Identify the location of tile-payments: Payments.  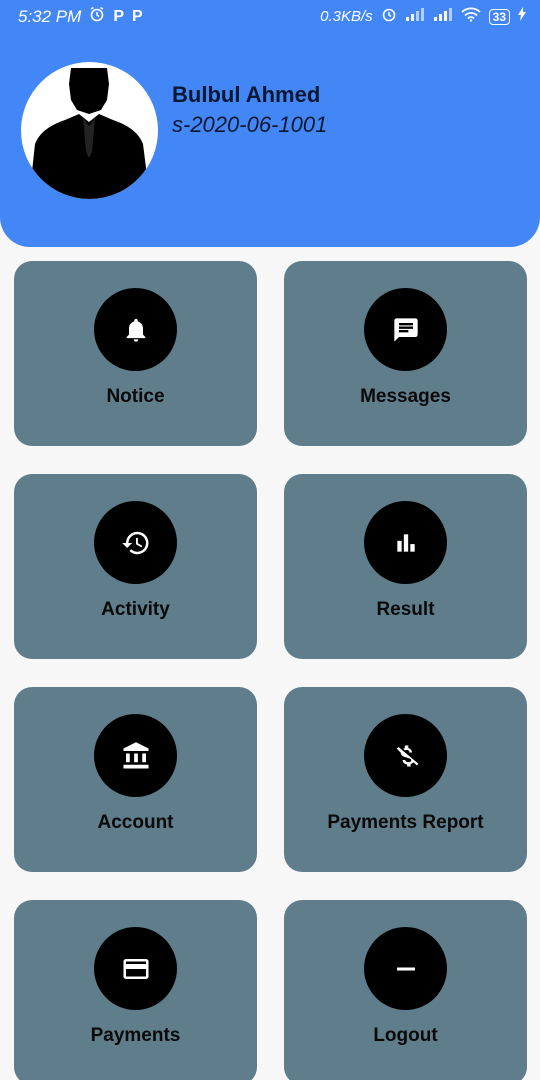
(135, 990).